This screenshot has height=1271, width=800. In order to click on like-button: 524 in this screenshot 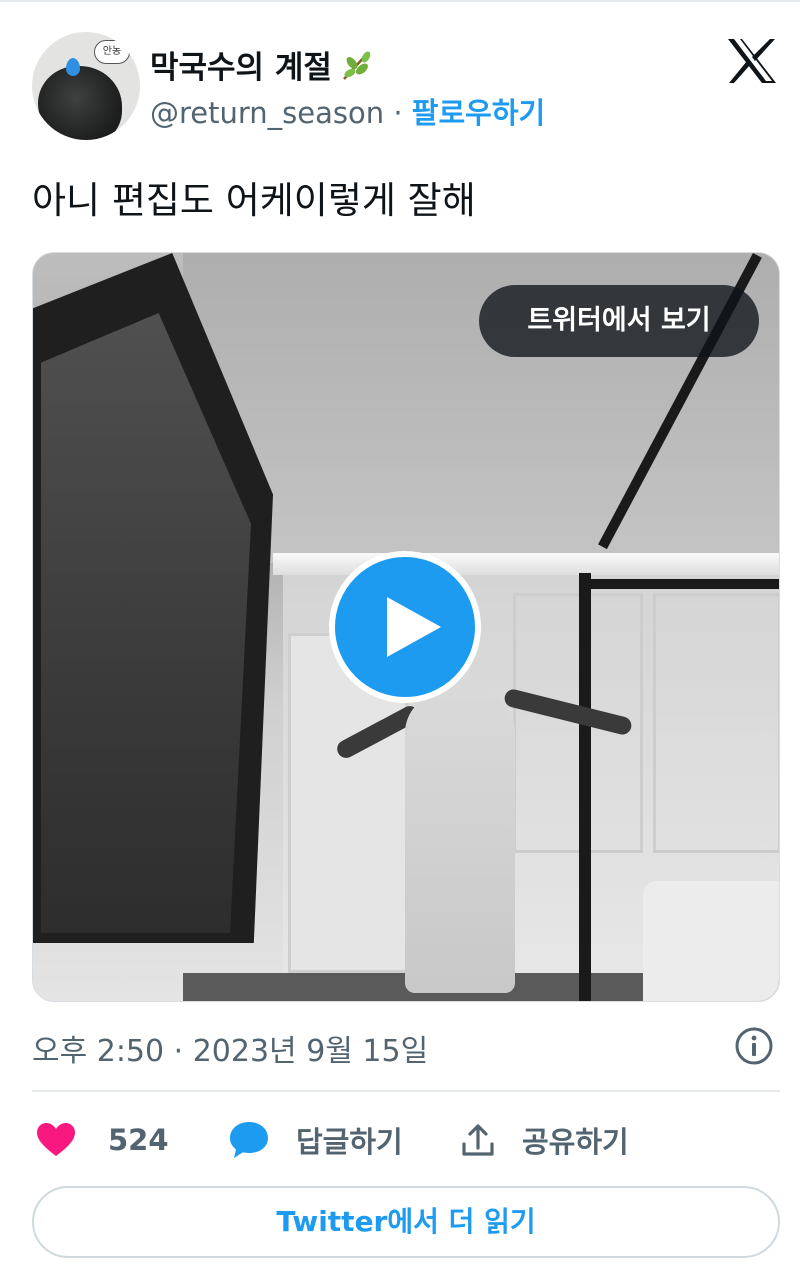, I will do `click(102, 1140)`.